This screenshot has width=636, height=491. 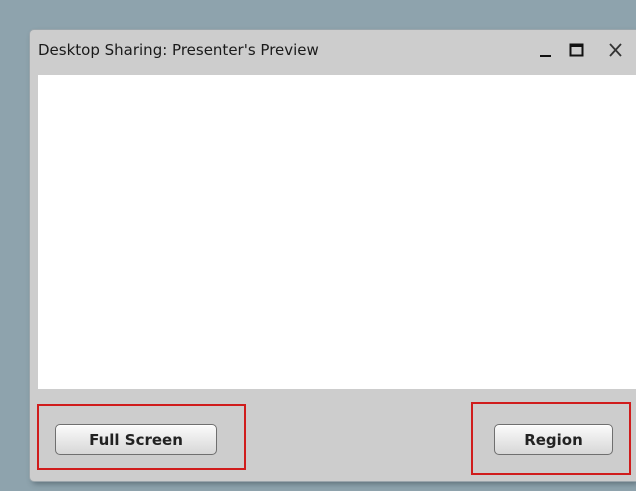 I want to click on maximize-button, so click(x=577, y=50).